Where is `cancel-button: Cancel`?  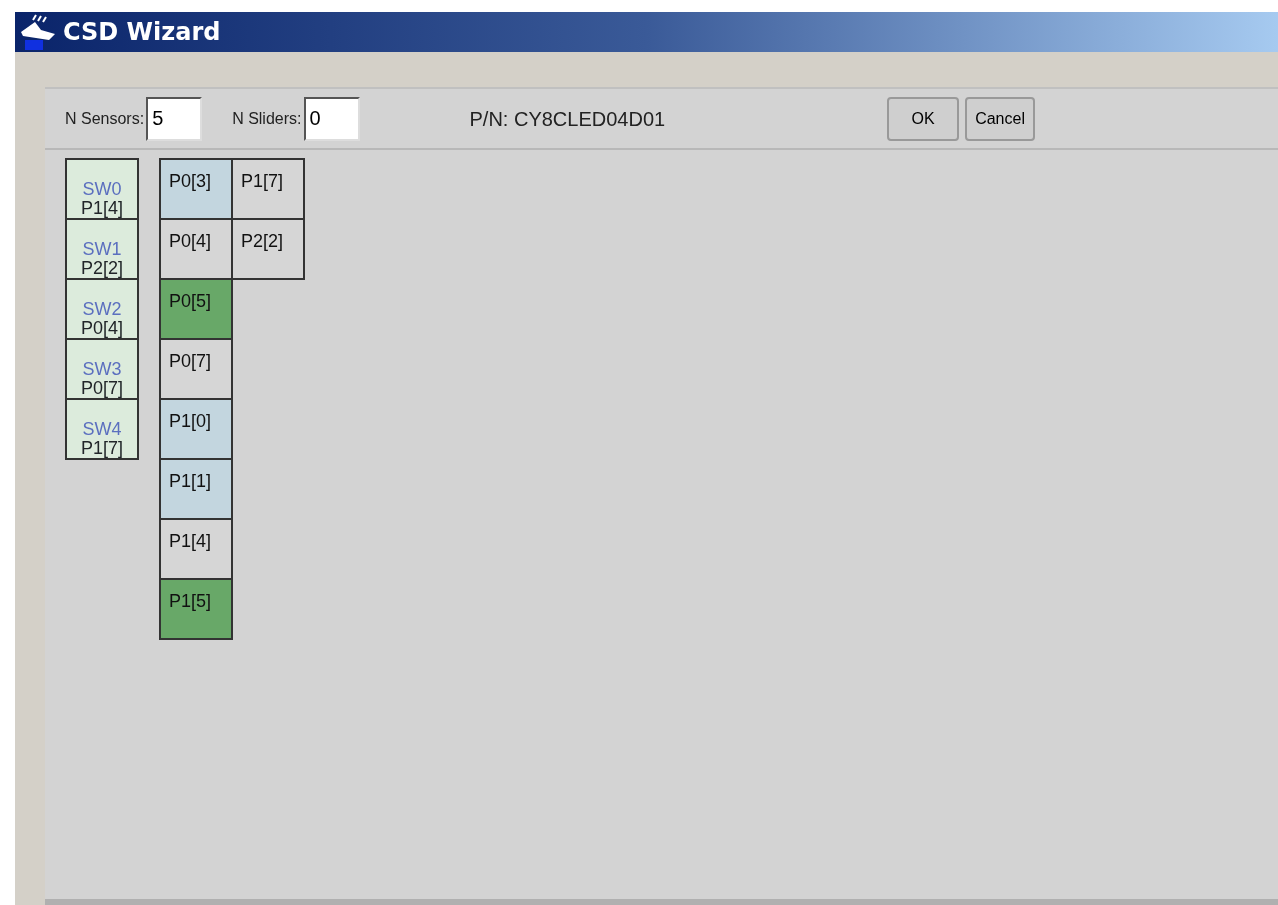
cancel-button: Cancel is located at coordinates (1000, 118).